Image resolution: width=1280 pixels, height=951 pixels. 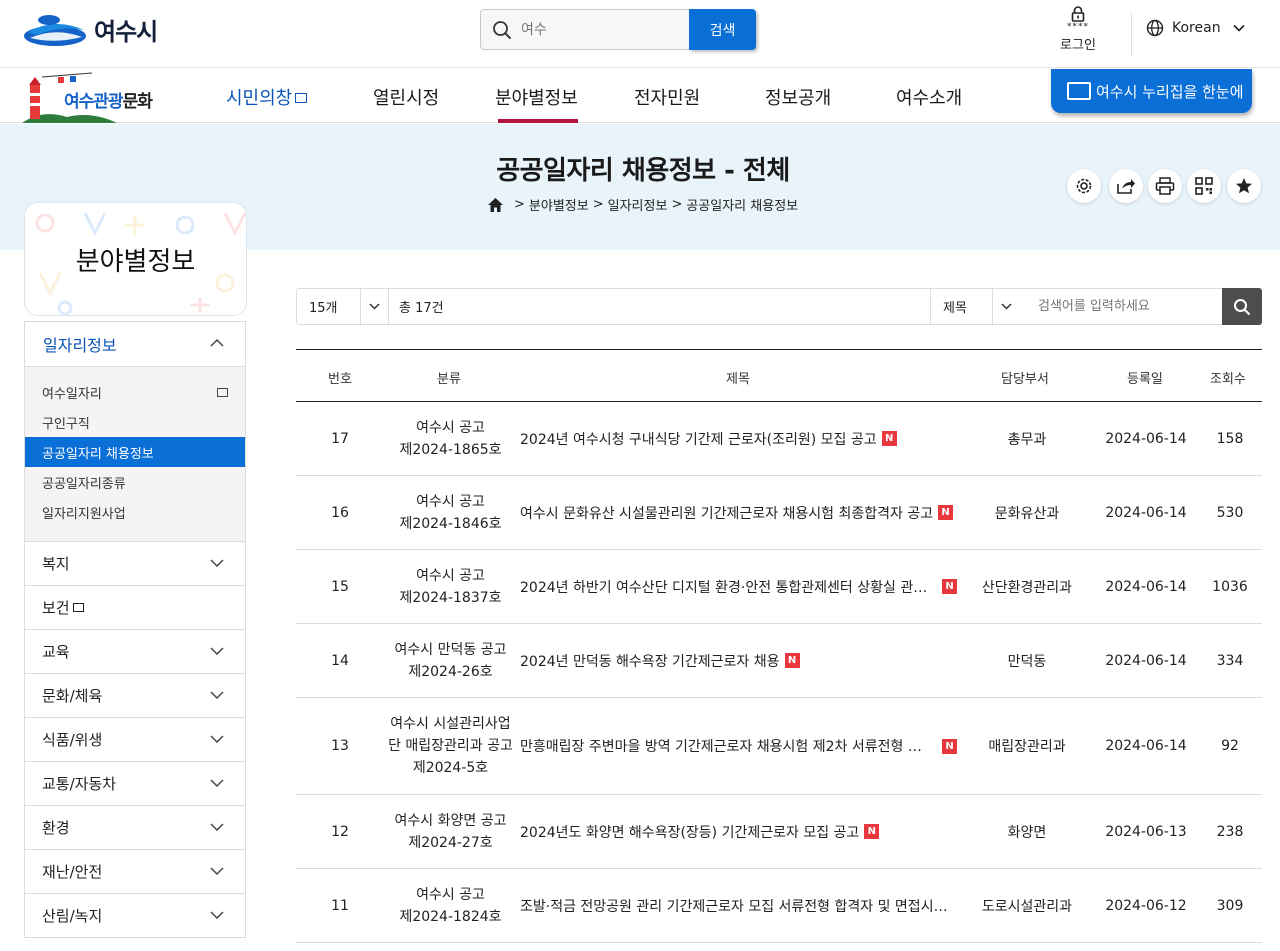 I want to click on gnb-item-about-yeosu: 여수소개, so click(x=929, y=97).